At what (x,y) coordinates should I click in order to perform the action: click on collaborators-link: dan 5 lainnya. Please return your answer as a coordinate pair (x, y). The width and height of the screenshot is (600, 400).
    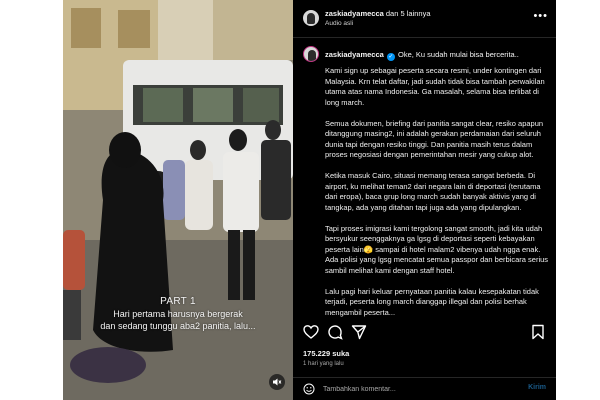
    Looking at the image, I should click on (408, 13).